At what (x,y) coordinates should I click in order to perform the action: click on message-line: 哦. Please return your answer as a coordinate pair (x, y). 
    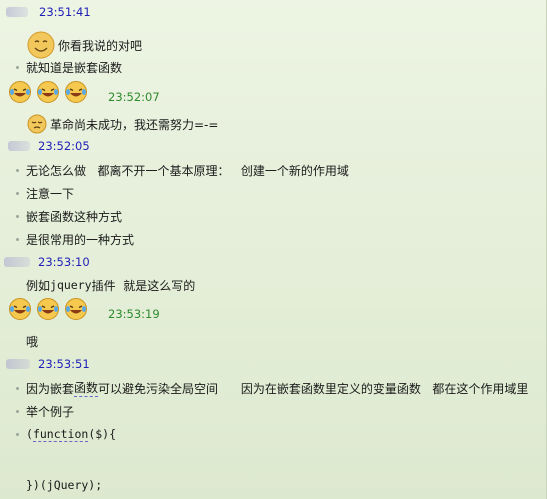
    Looking at the image, I should click on (19, 341).